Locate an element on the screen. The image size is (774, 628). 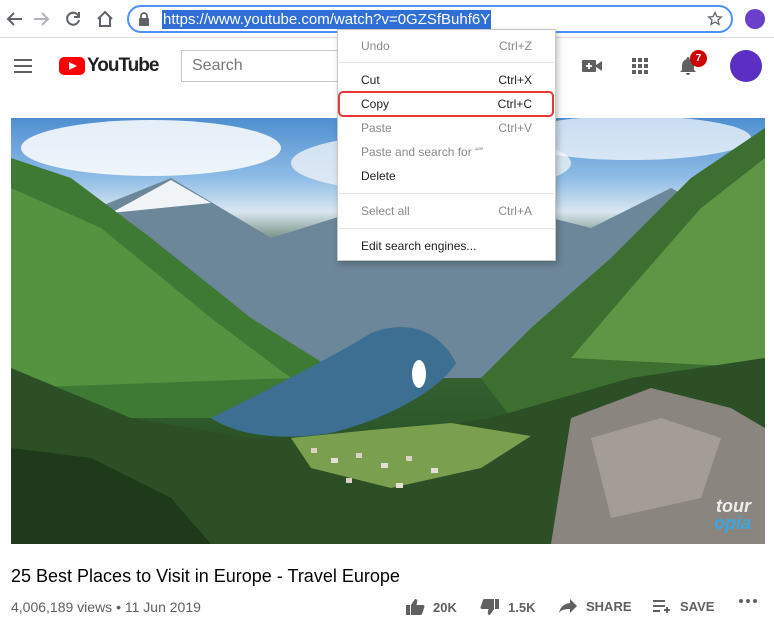
menu-item-undo: Undo Ctrl+Z is located at coordinates (446, 46).